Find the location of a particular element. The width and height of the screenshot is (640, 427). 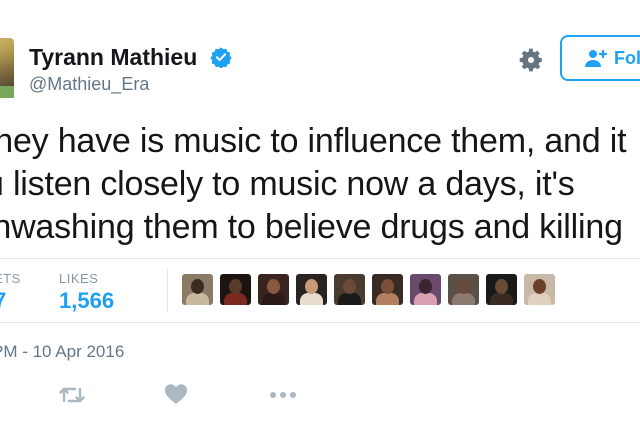

retweet-icon is located at coordinates (72, 395).